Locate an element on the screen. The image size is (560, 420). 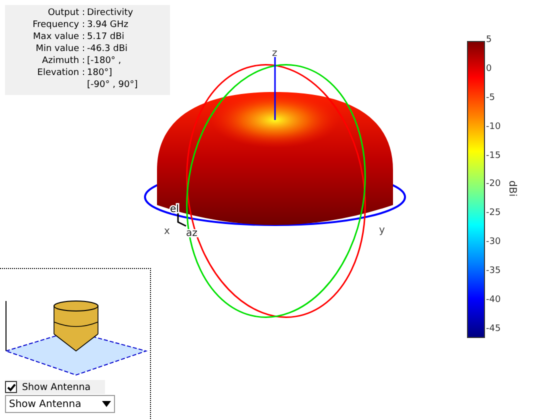
colorbar-tick-label: -15 is located at coordinates (493, 156).